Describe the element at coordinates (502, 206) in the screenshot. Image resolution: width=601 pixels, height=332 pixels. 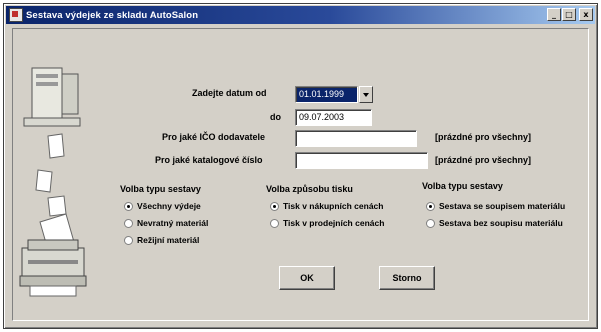
I see `radio-label: Sestava se soupisem materiálu` at that location.